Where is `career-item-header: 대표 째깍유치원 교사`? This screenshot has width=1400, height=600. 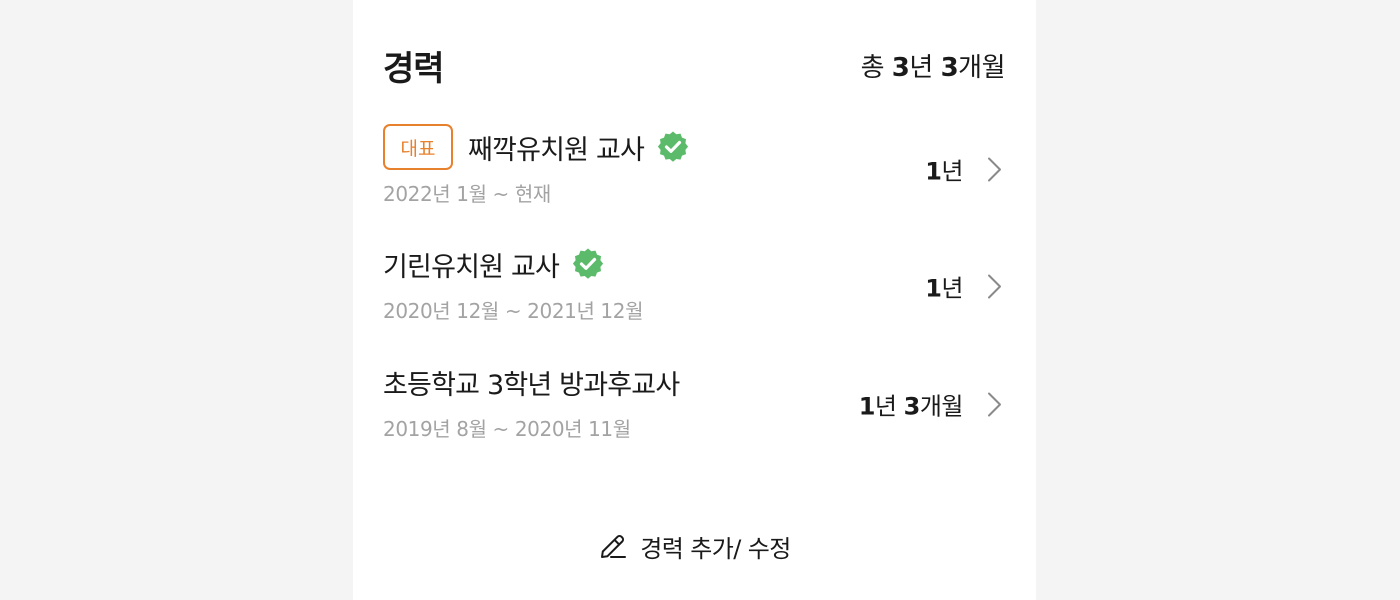 career-item-header: 대표 째깍유치원 교사 is located at coordinates (694, 147).